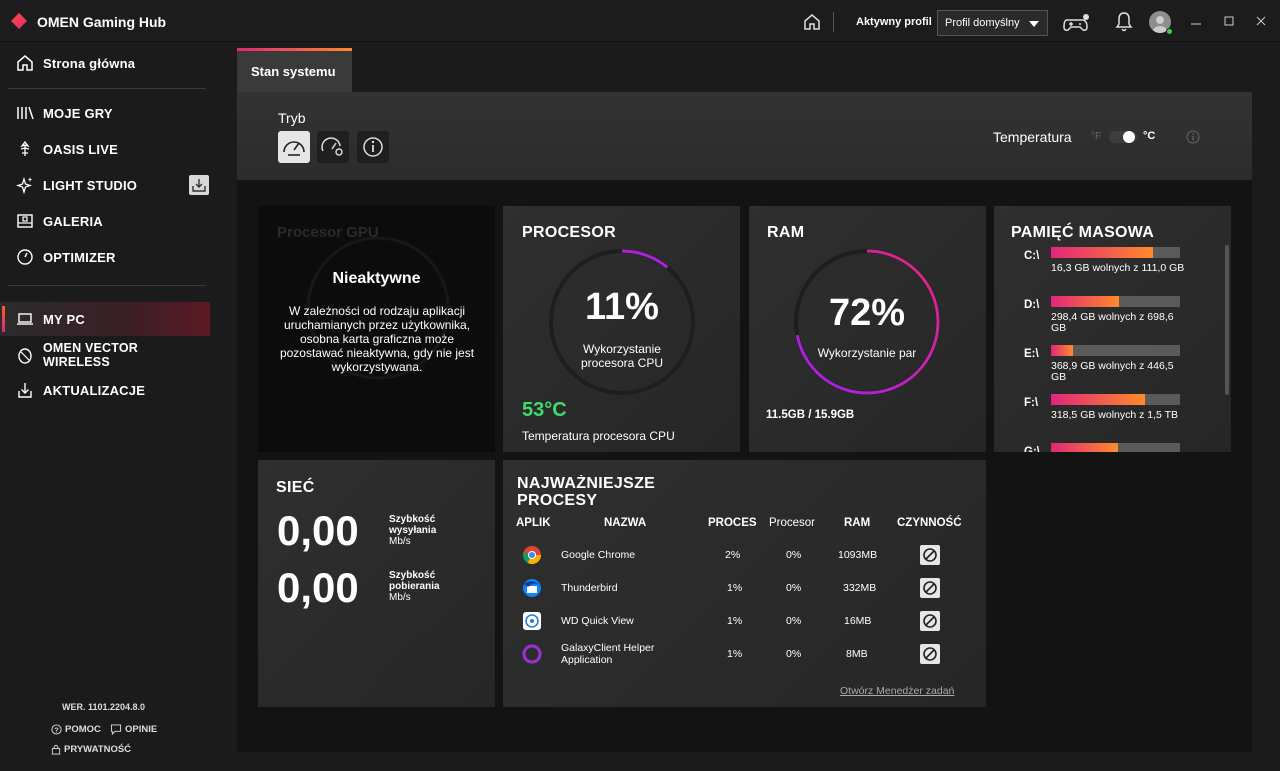 This screenshot has width=1280, height=771. Describe the element at coordinates (83, 729) in the screenshot. I see `help-label: POMOC` at that location.